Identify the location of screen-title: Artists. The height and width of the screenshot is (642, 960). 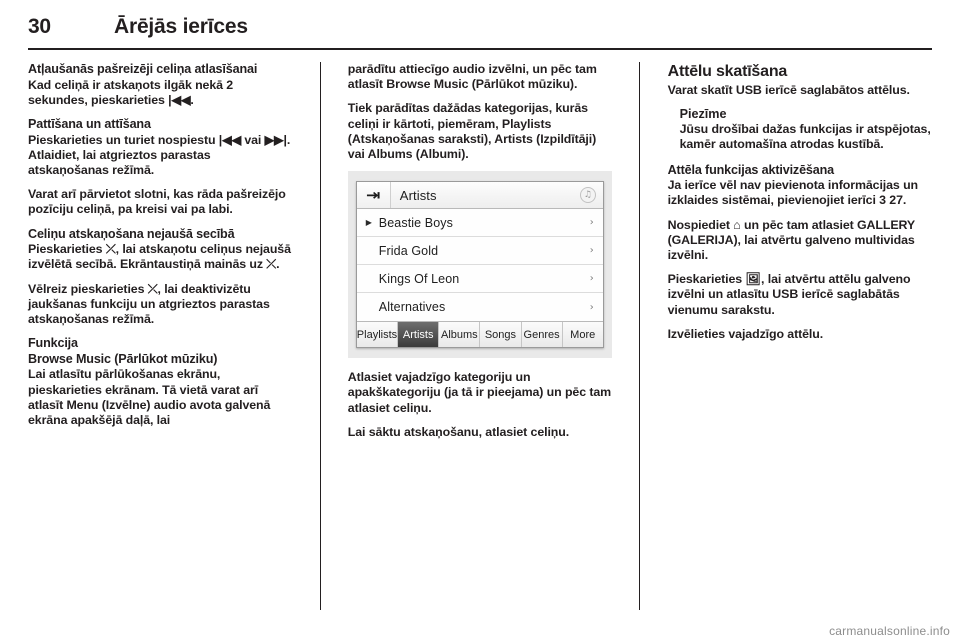
(418, 195).